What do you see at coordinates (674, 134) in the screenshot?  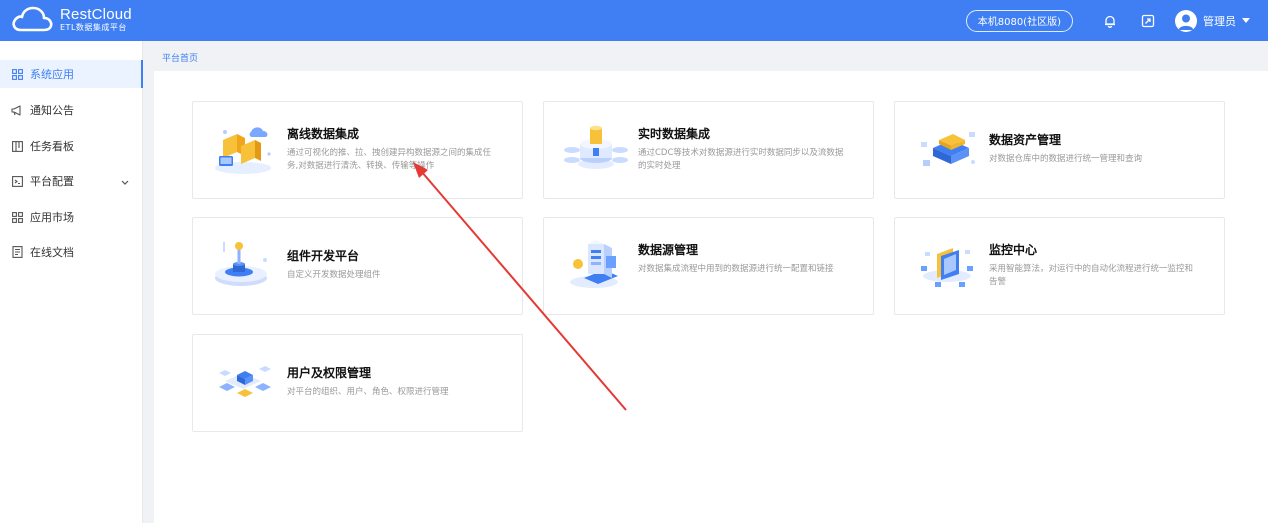 I see `card-title: 实时数据集成` at bounding box center [674, 134].